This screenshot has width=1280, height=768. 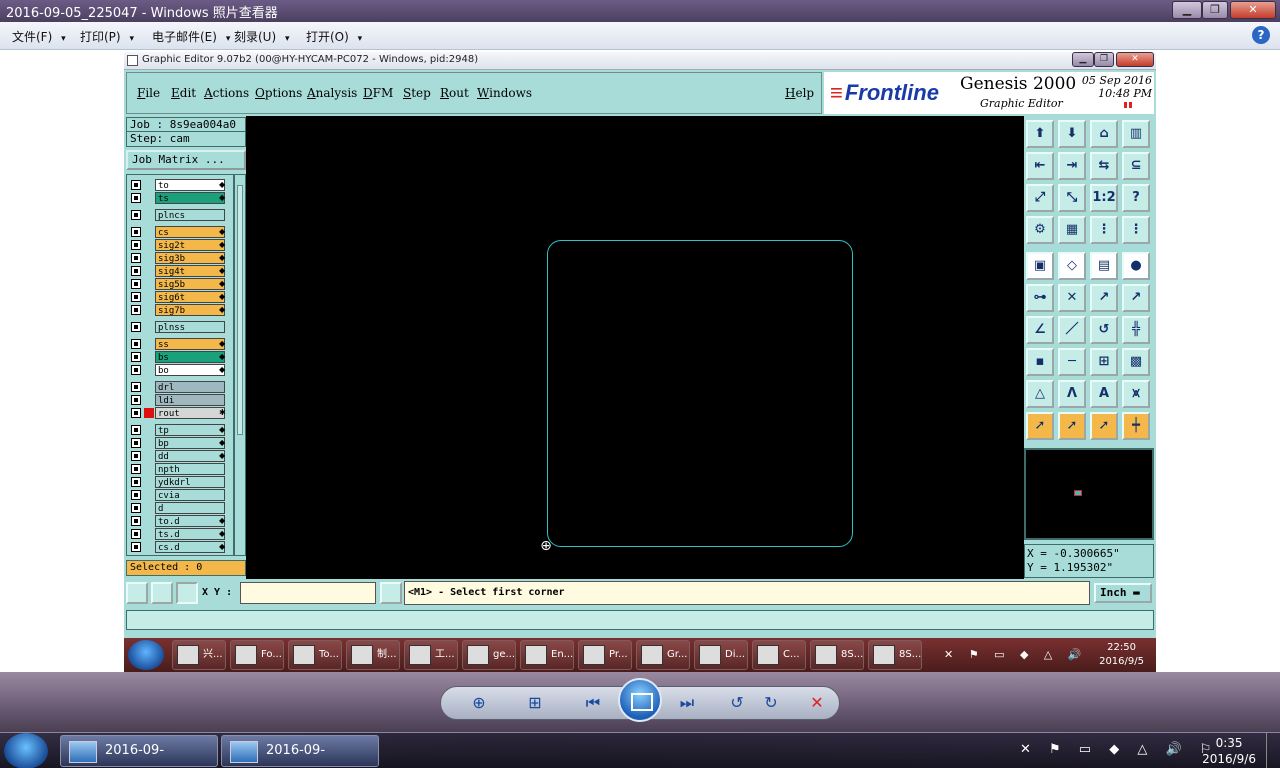 I want to click on export-icon: ⇥, so click(x=1072, y=166).